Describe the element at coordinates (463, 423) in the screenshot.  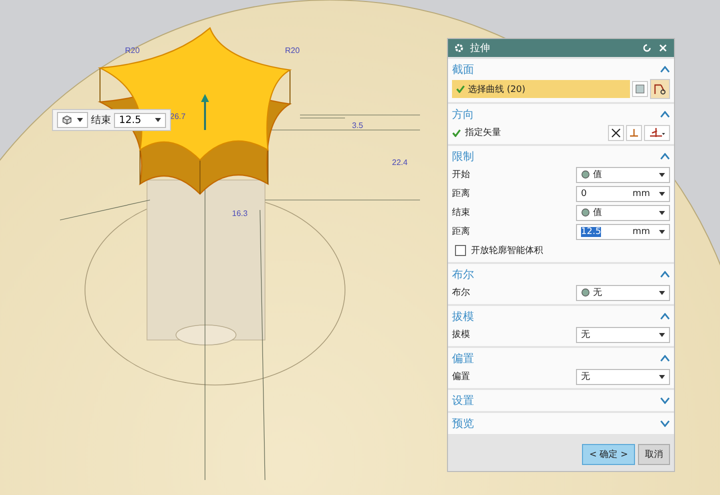
I see `section-title: 预览` at that location.